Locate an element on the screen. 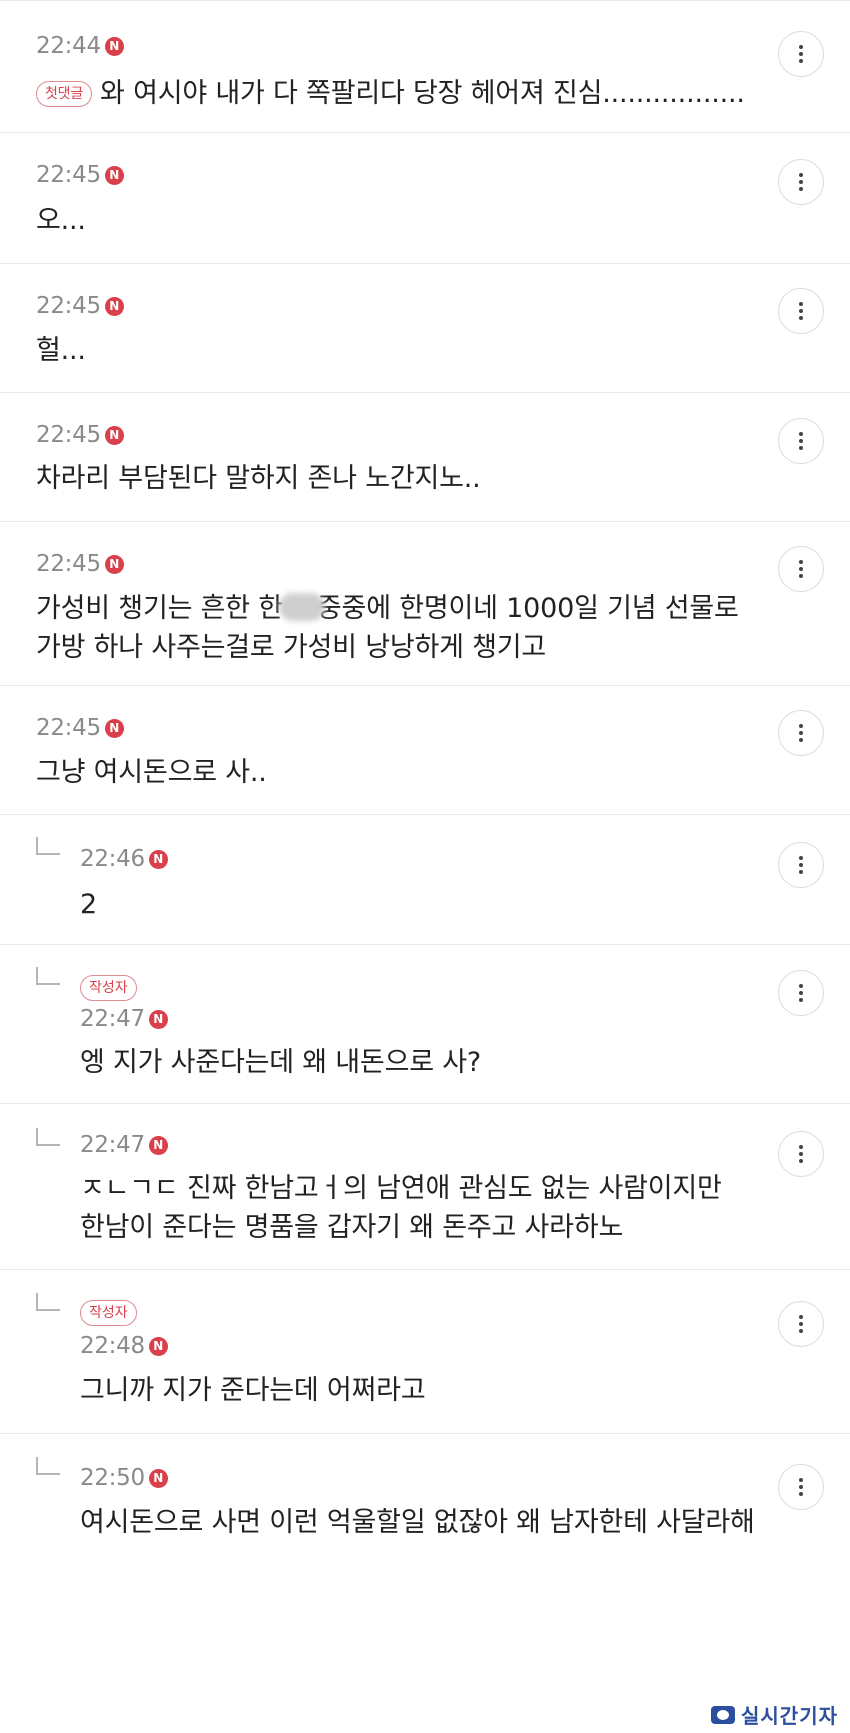  comment-line: 한남이 준다는 명품을 갑자기 왜 돈주고 사라하노 is located at coordinates (352, 1227).